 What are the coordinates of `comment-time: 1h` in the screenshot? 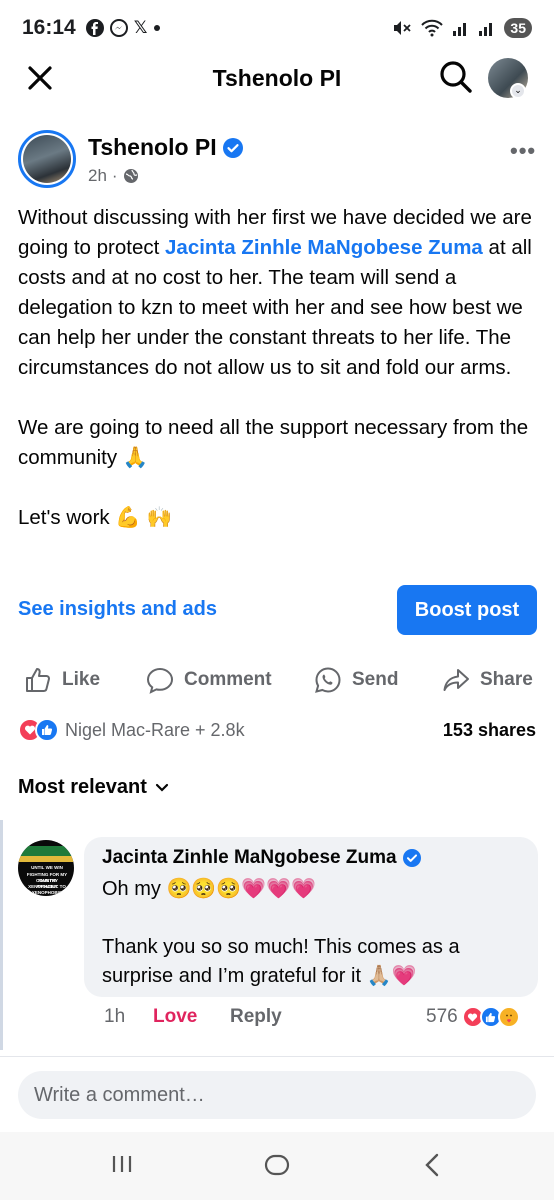 It's located at (115, 1016).